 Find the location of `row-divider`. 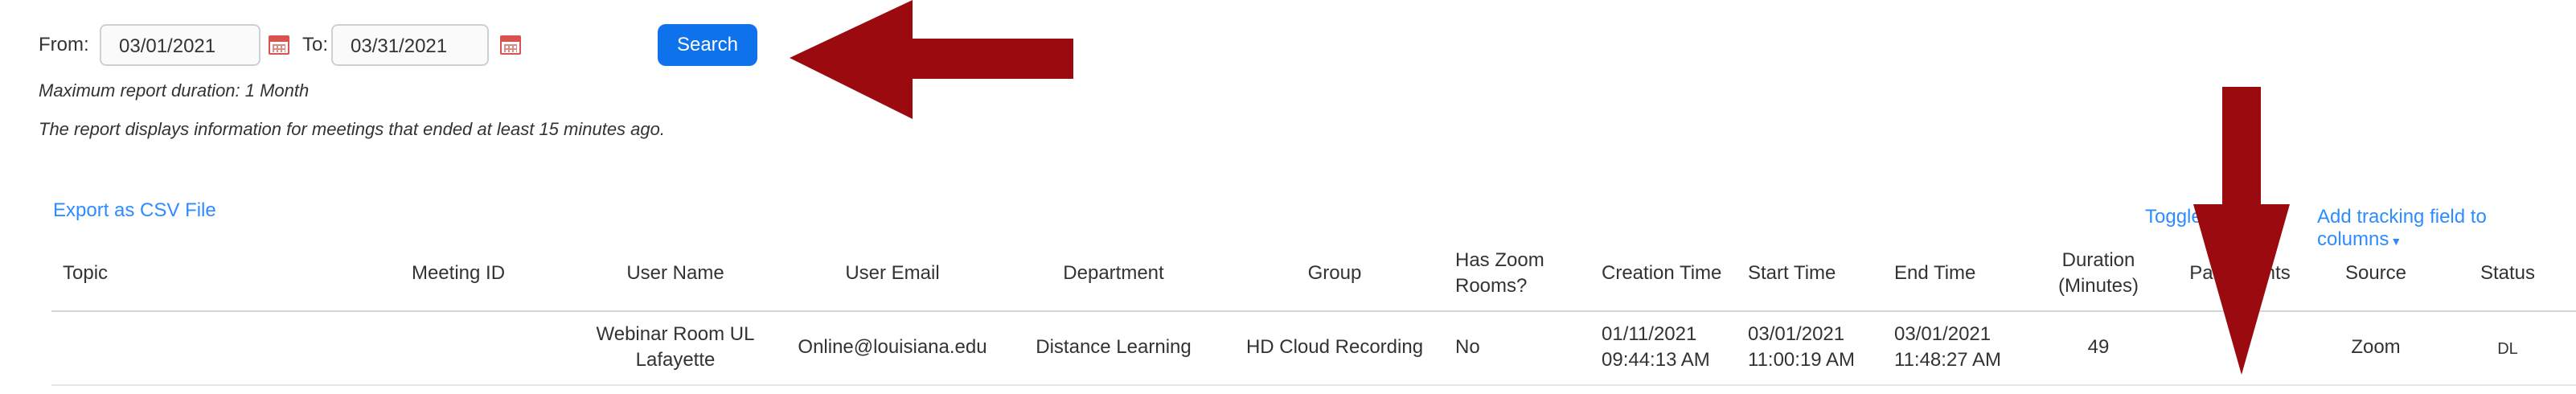

row-divider is located at coordinates (1313, 385).